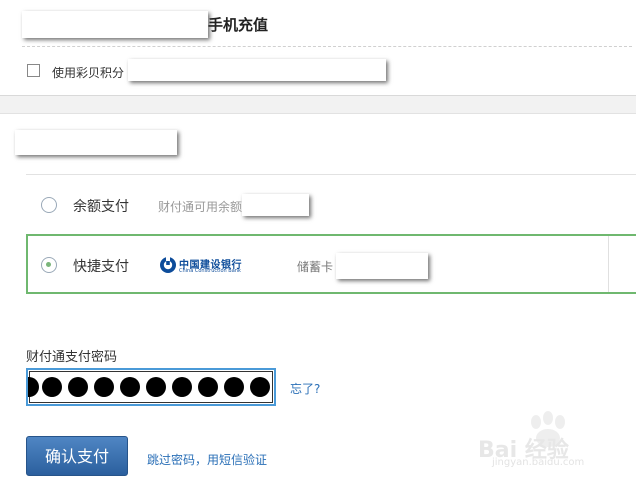 The width and height of the screenshot is (636, 482). What do you see at coordinates (96, 142) in the screenshot?
I see `redacted-section-title` at bounding box center [96, 142].